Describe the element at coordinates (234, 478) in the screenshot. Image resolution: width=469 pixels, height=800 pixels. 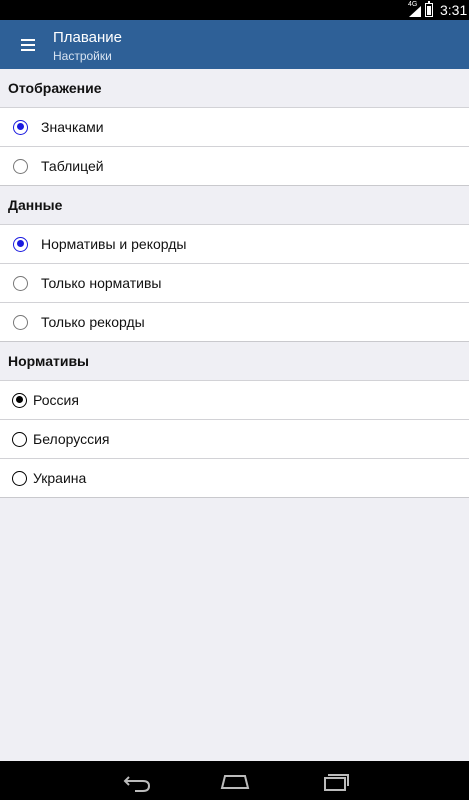
I see `option-ukraine: Украина` at that location.